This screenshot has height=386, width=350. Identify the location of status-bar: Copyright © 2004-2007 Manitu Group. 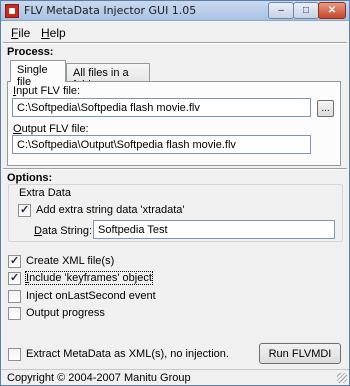
(175, 377).